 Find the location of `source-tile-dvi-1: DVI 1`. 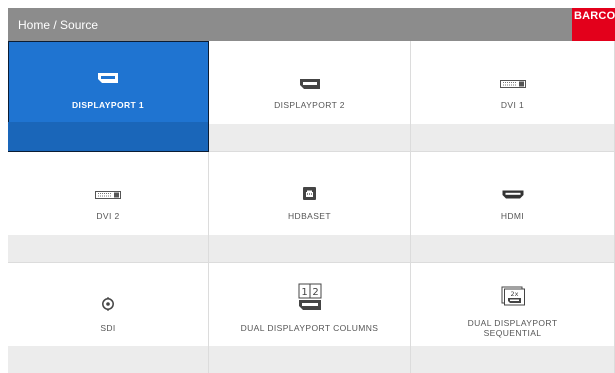

source-tile-dvi-1: DVI 1 is located at coordinates (513, 96).